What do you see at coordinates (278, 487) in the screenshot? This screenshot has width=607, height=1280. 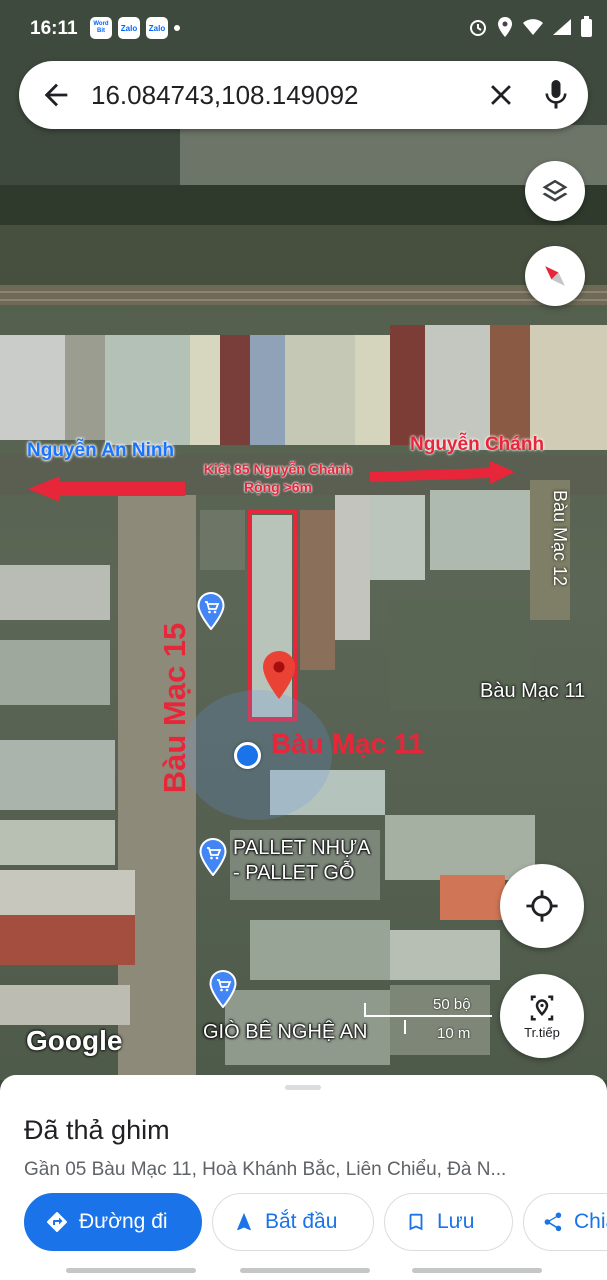 I see `annotation-kiet-line2: Rộng >6m` at bounding box center [278, 487].